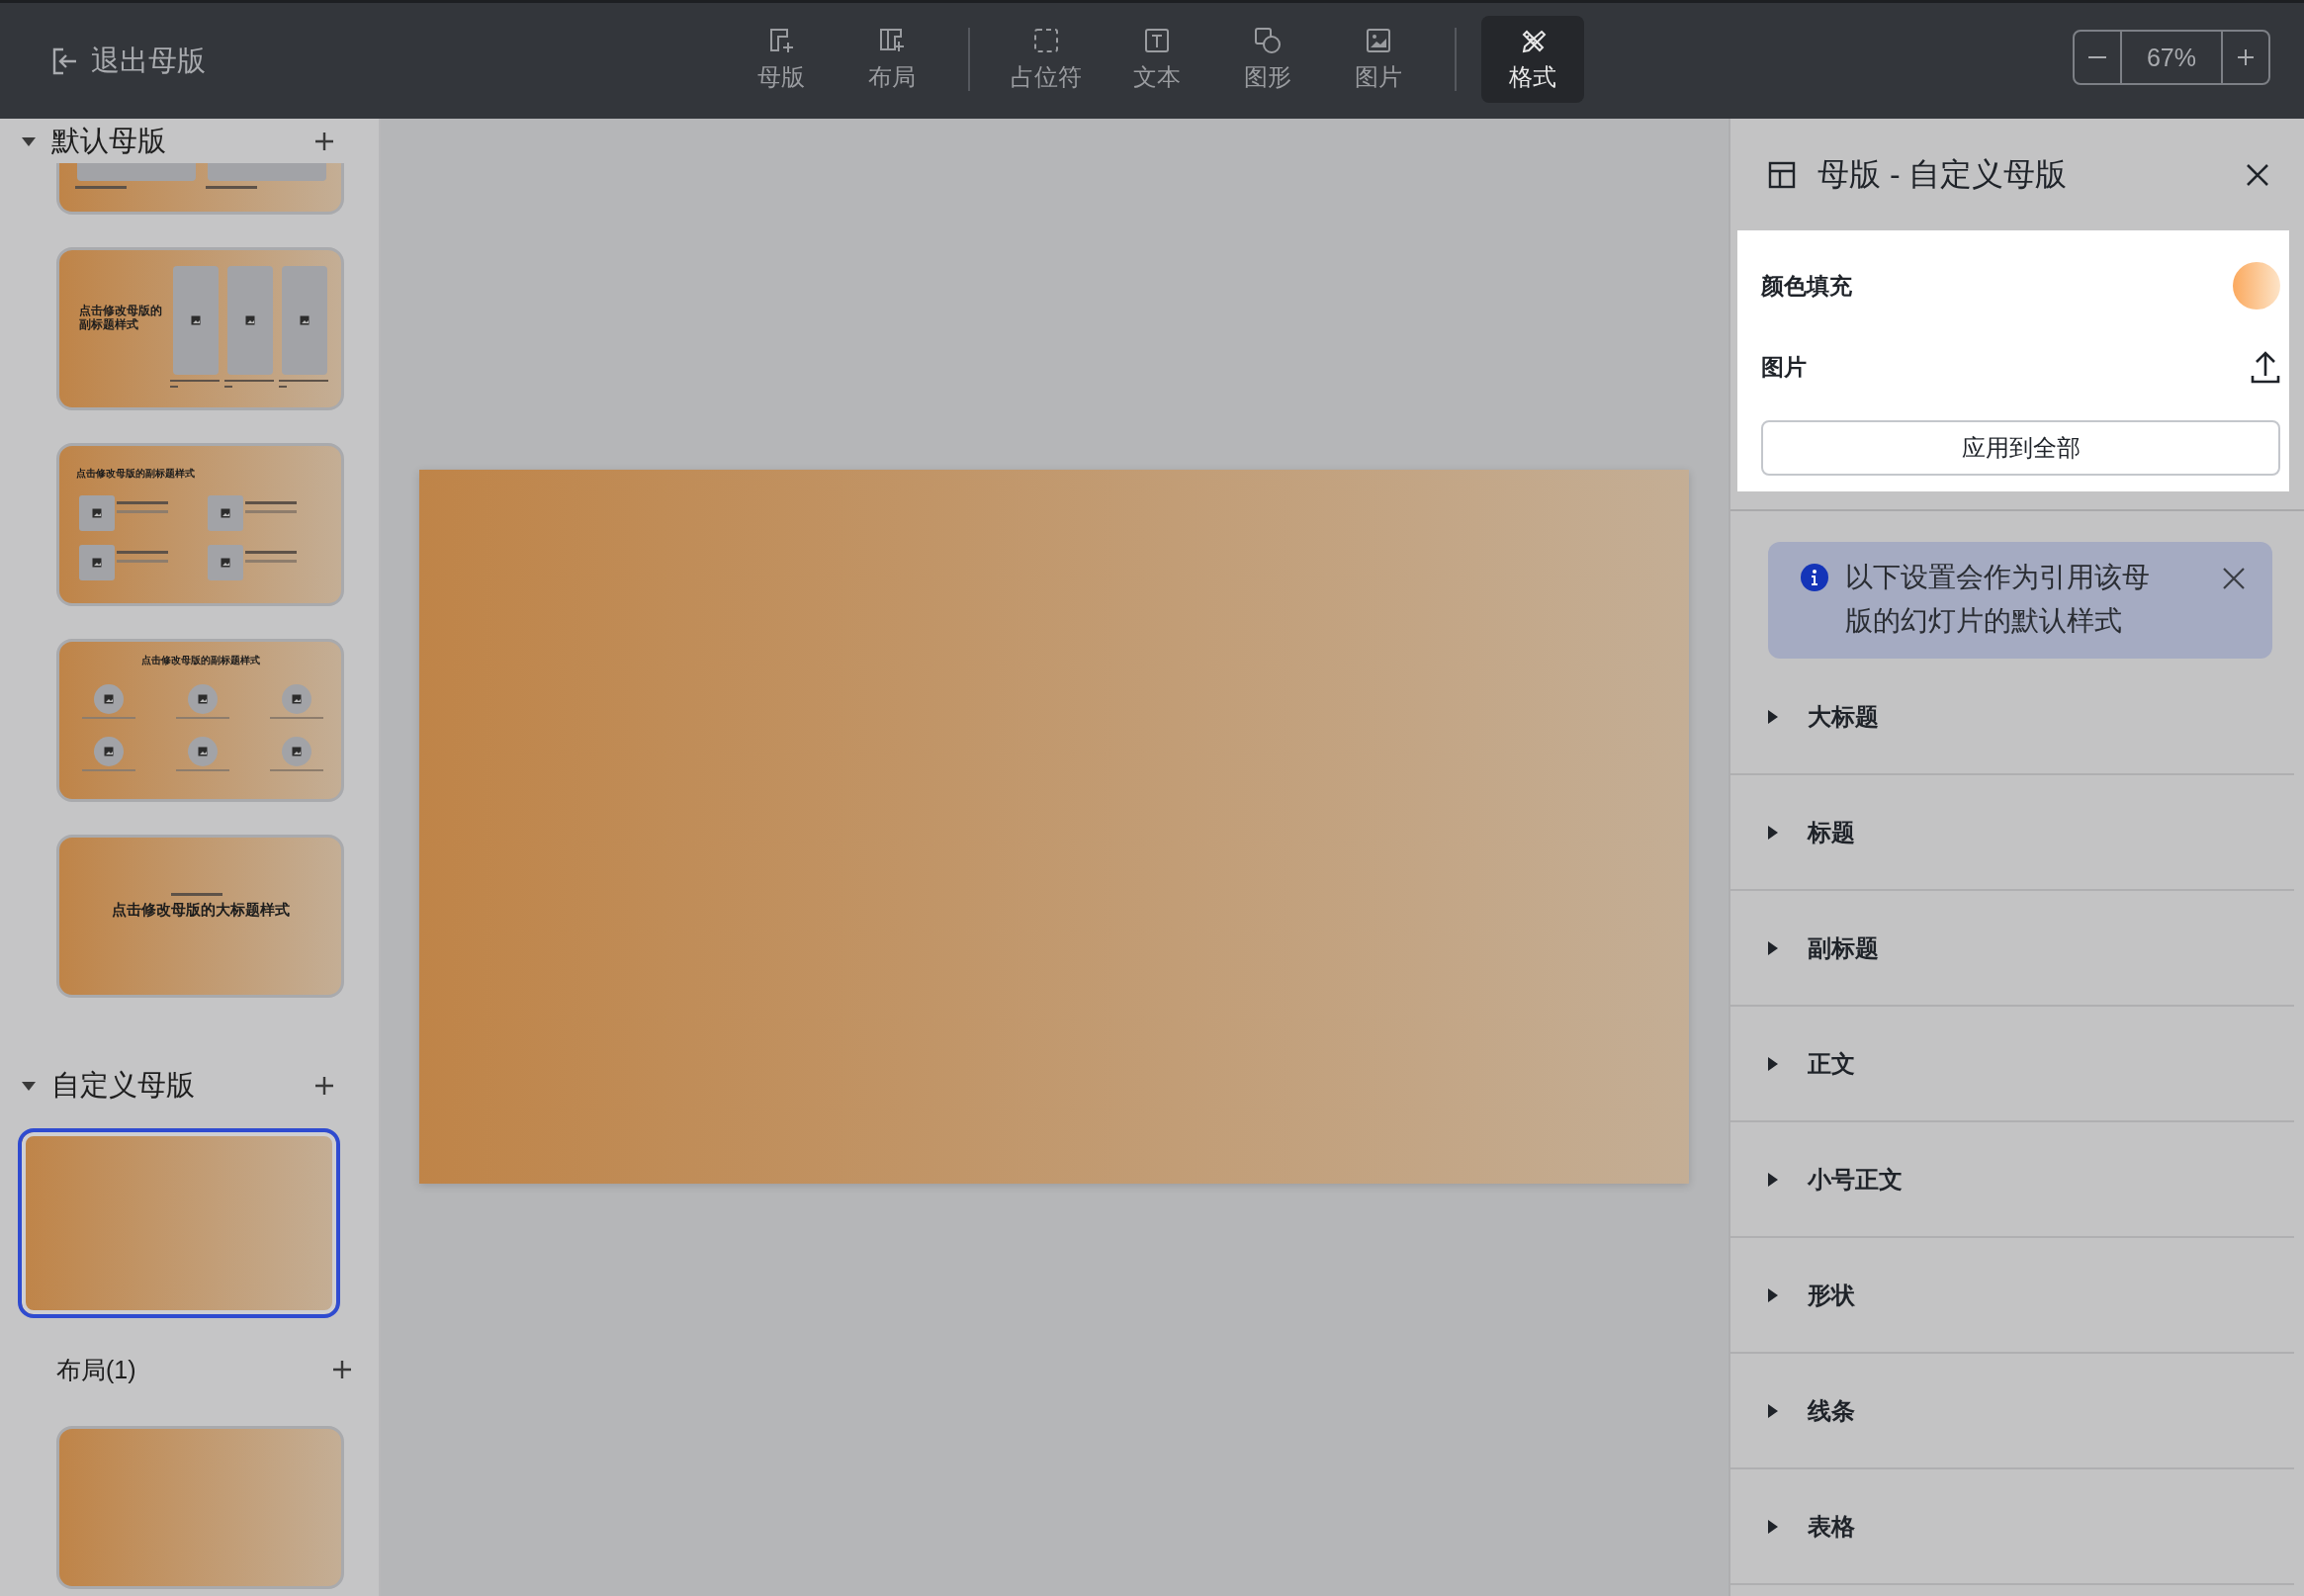 The width and height of the screenshot is (2304, 1596). Describe the element at coordinates (1806, 286) in the screenshot. I see `field-label: 颜色填充` at that location.